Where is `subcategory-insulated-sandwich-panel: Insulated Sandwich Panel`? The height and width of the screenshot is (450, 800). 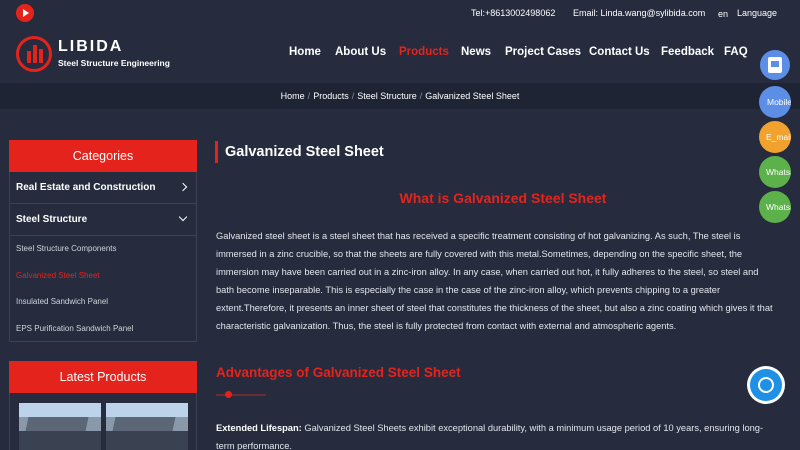 subcategory-insulated-sandwich-panel: Insulated Sandwich Panel is located at coordinates (62, 301).